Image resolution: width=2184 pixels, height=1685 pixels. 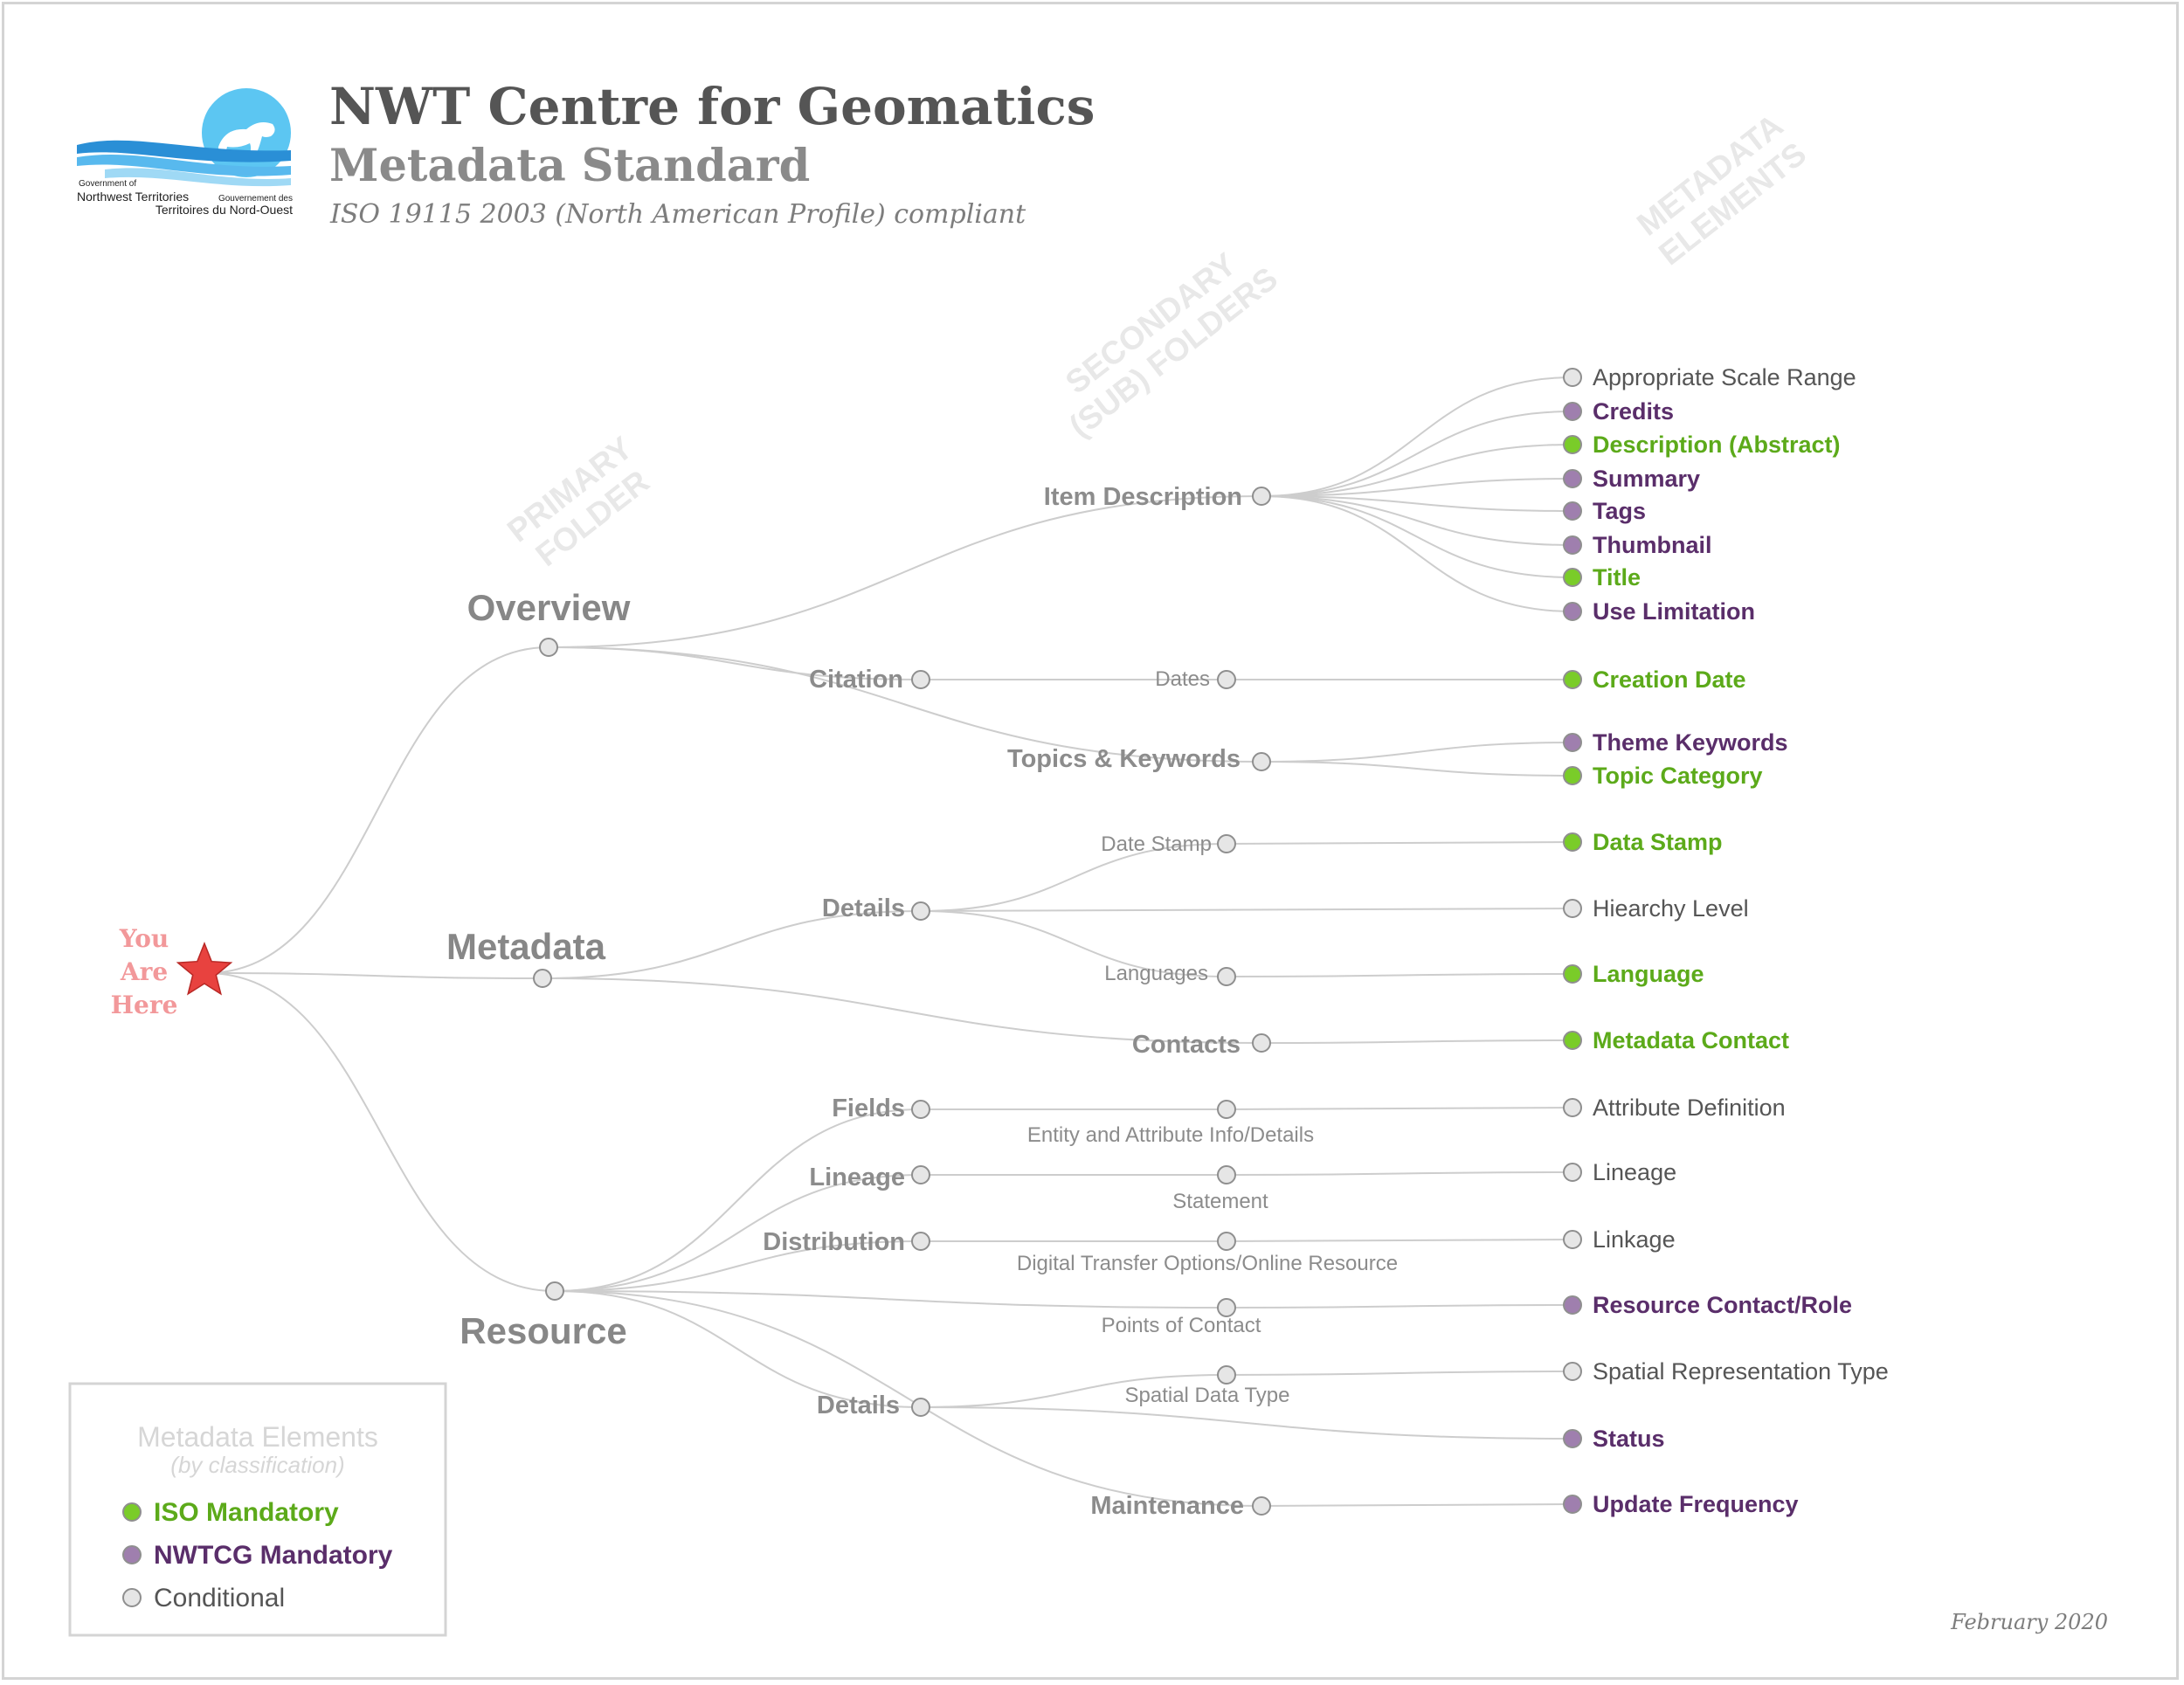 What do you see at coordinates (1633, 411) in the screenshot?
I see `element-credits: Credits` at bounding box center [1633, 411].